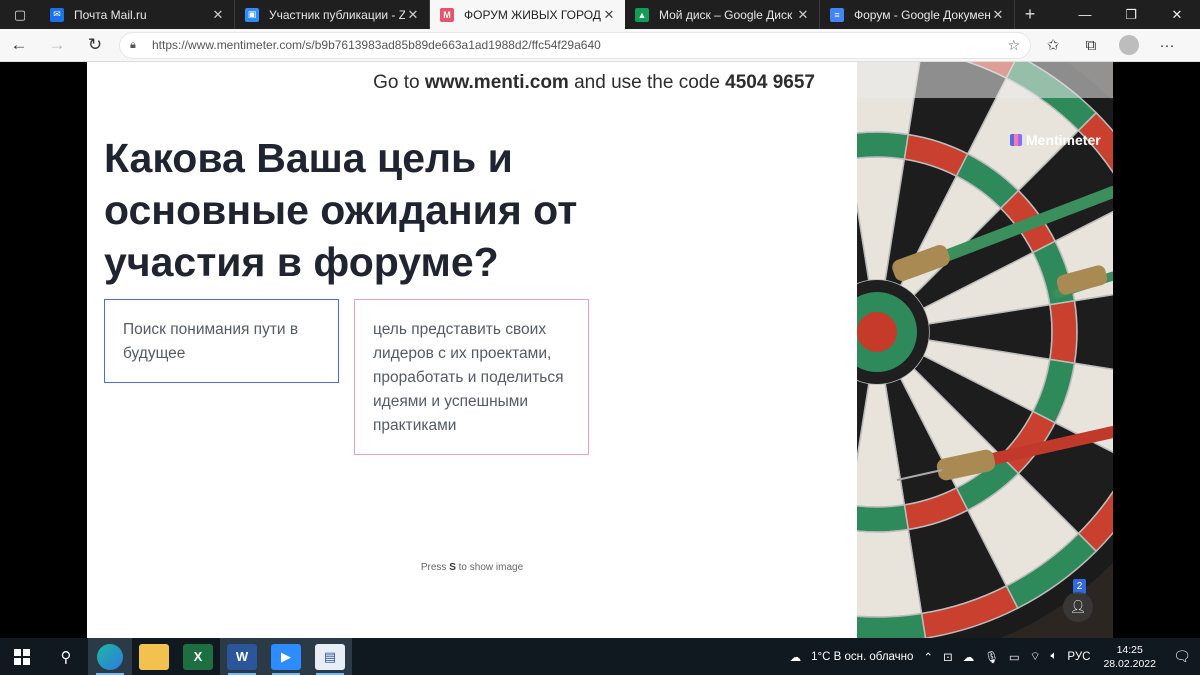  I want to click on arrow-left-icon: ←, so click(19, 44).